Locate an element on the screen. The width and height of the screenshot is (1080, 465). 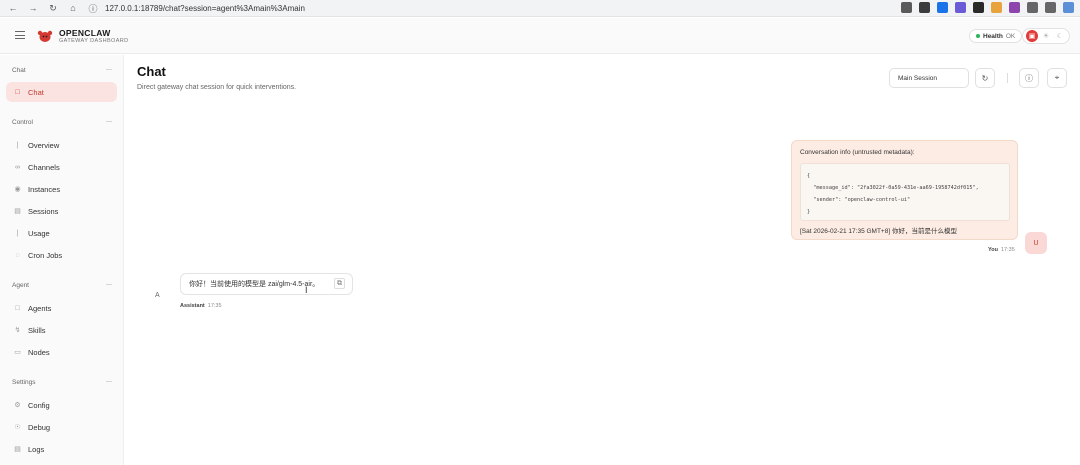
sidebar-item-label: Instances is located at coordinates (44, 189).